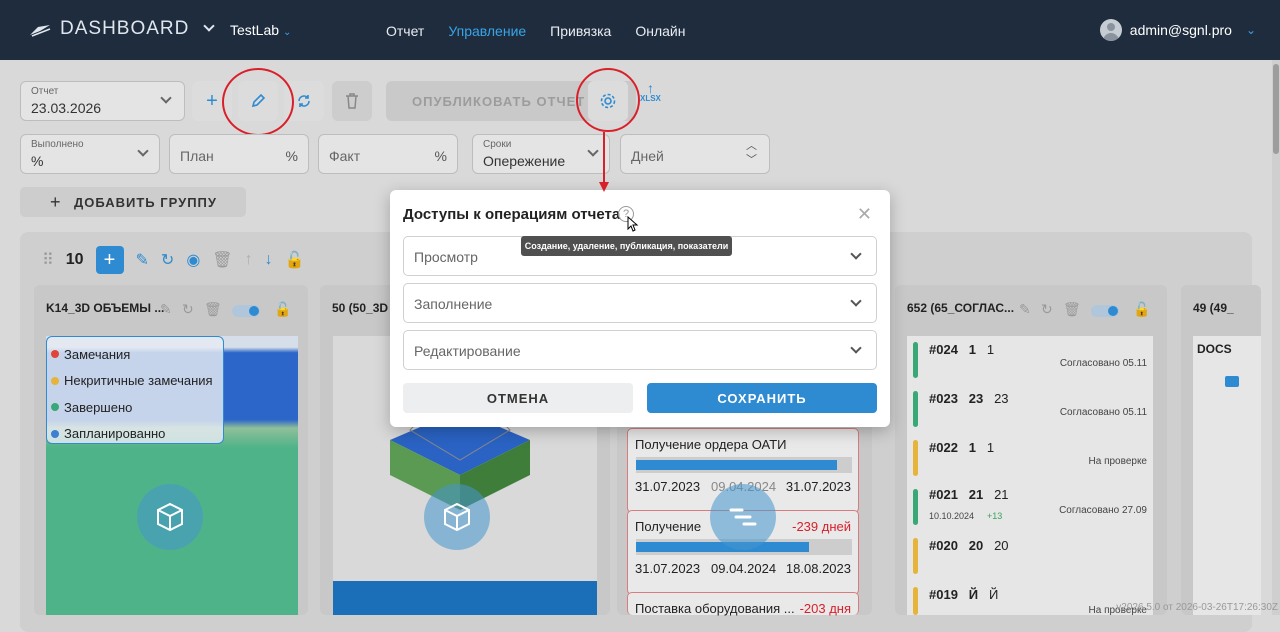 The height and width of the screenshot is (632, 1280). Describe the element at coordinates (193, 260) in the screenshot. I see `eye-icon: ◉` at that location.